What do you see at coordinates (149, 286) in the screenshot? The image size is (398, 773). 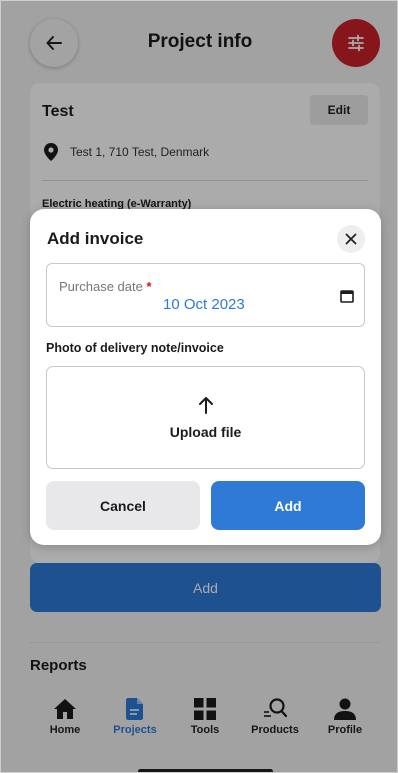 I see `required-mark: *` at bounding box center [149, 286].